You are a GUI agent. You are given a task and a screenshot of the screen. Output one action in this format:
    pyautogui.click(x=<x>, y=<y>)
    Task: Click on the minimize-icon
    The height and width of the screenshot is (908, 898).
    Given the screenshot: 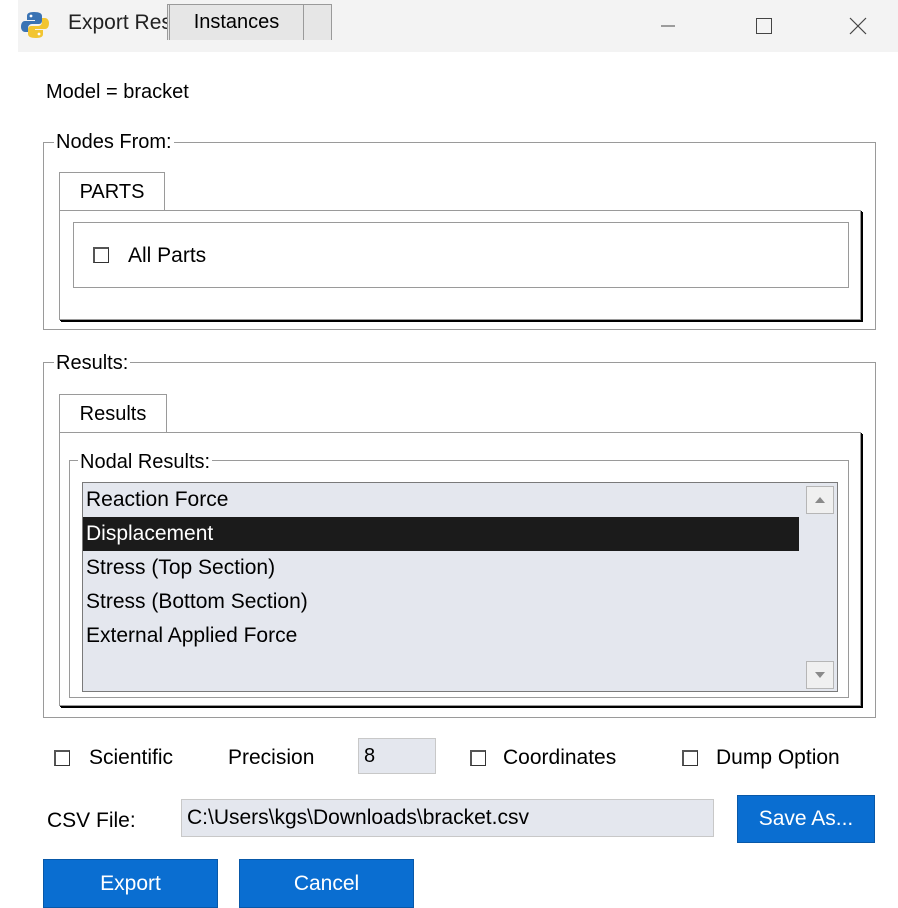 What is the action you would take?
    pyautogui.click(x=668, y=26)
    